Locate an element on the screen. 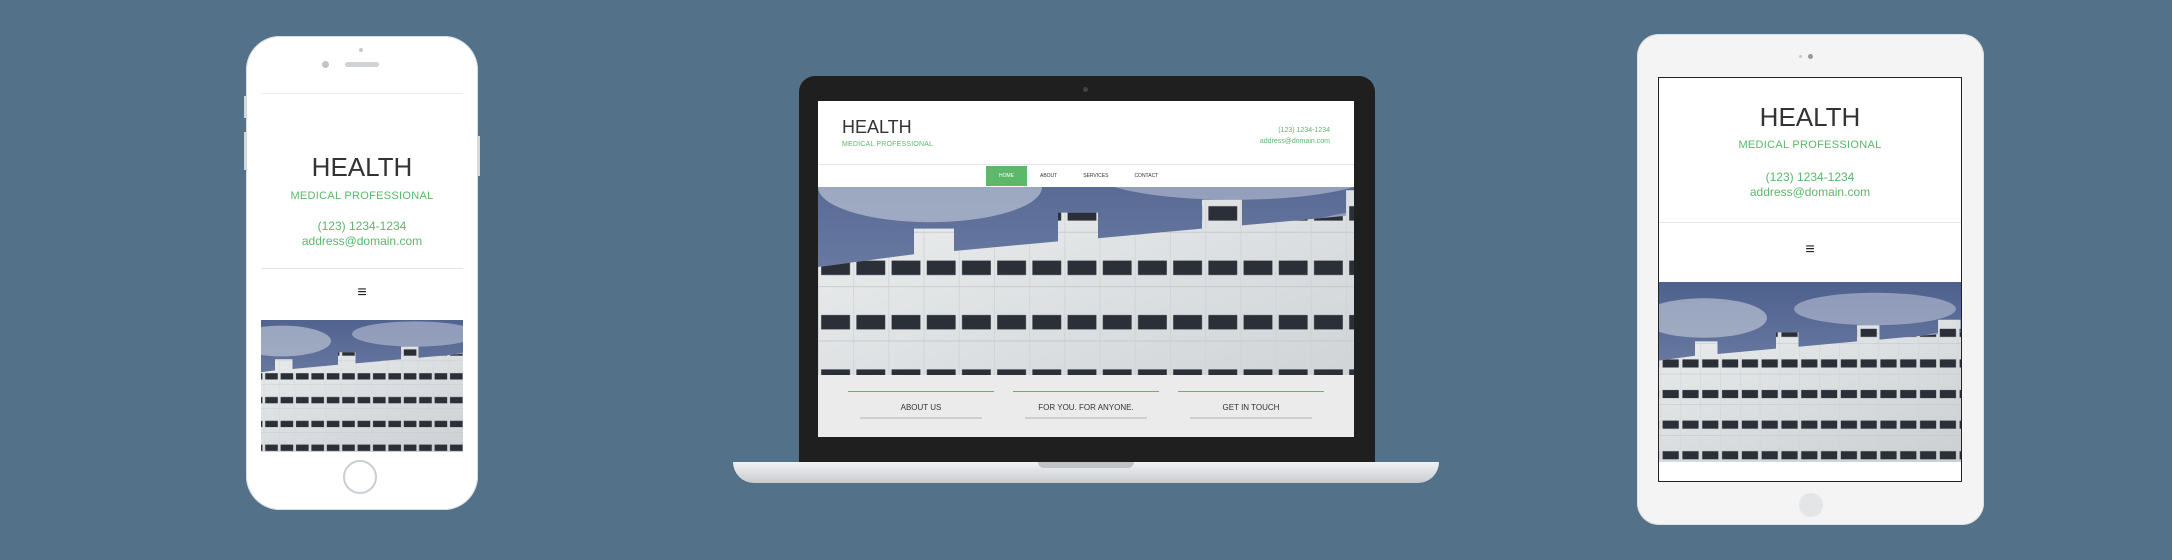 The width and height of the screenshot is (2172, 560). phone-side-button is located at coordinates (245, 107).